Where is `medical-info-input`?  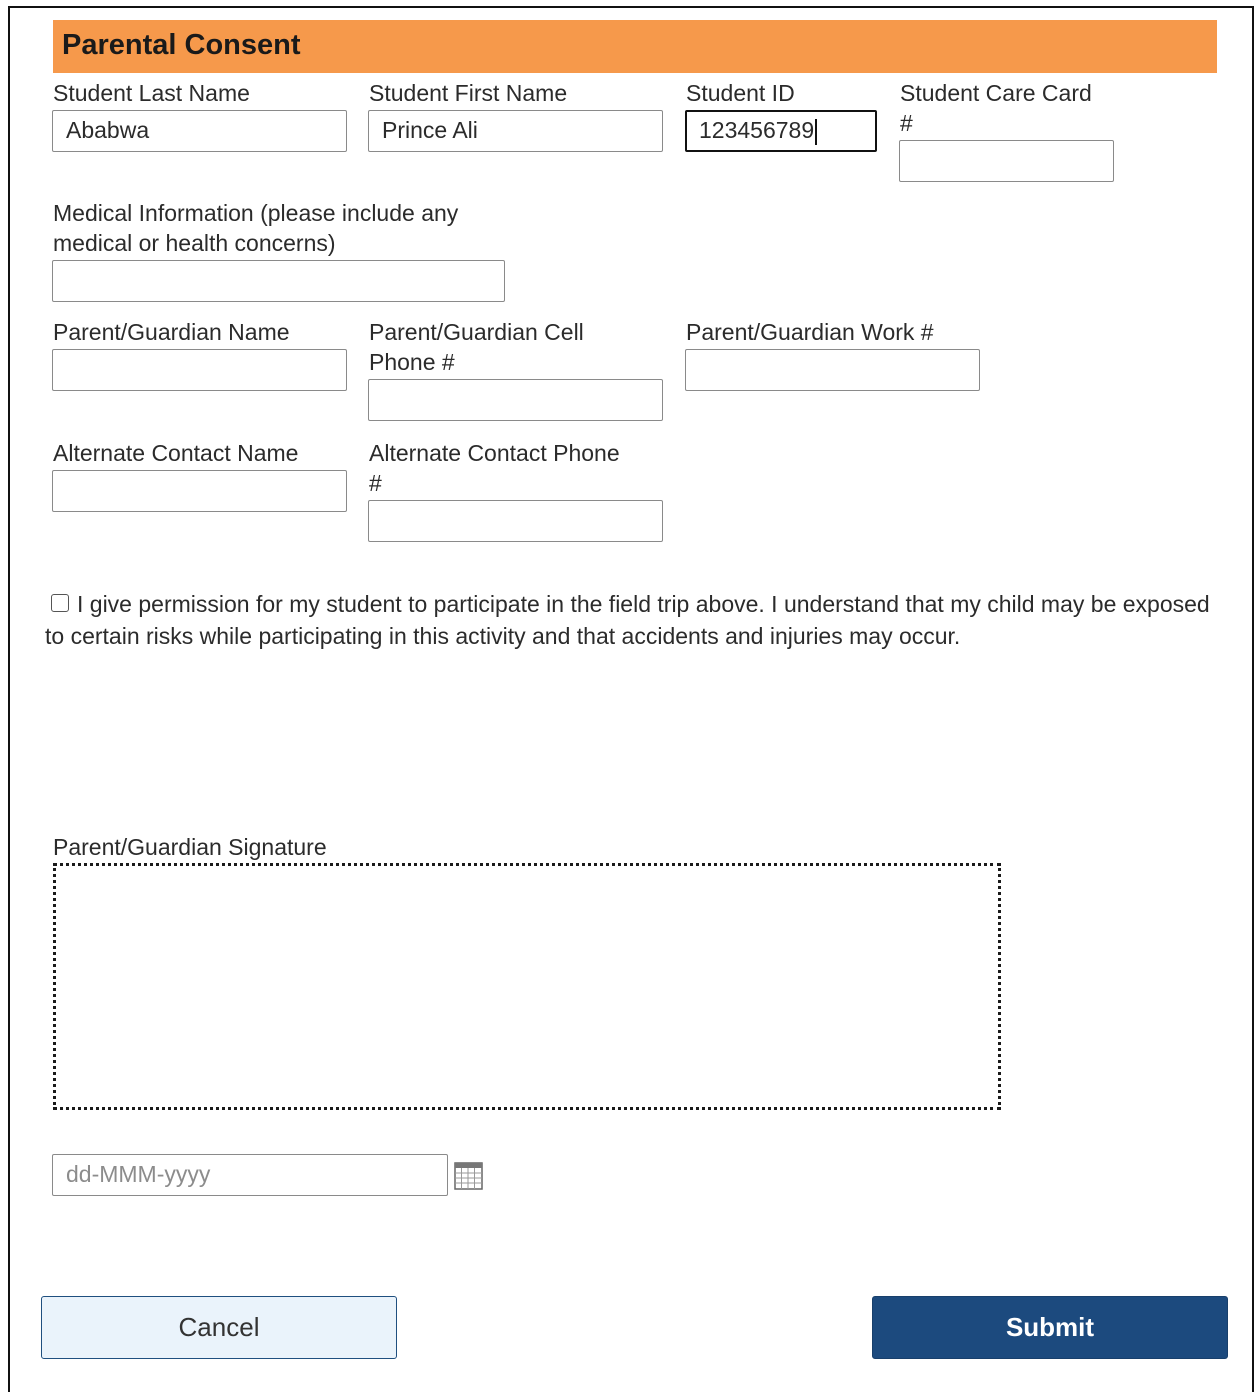
medical-info-input is located at coordinates (278, 281).